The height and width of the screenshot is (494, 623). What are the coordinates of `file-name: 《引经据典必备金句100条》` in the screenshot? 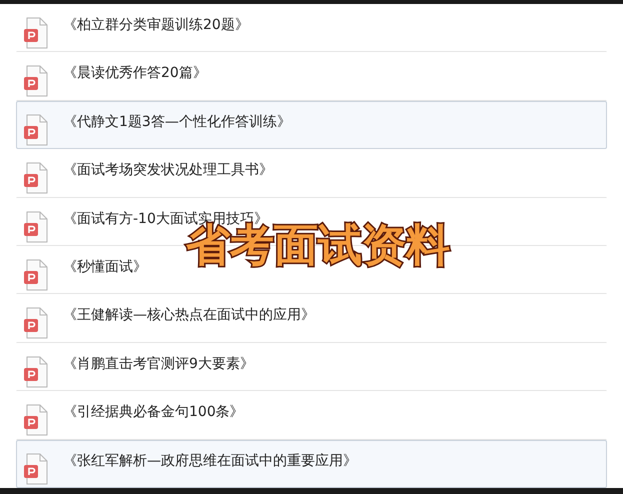 It's located at (153, 412).